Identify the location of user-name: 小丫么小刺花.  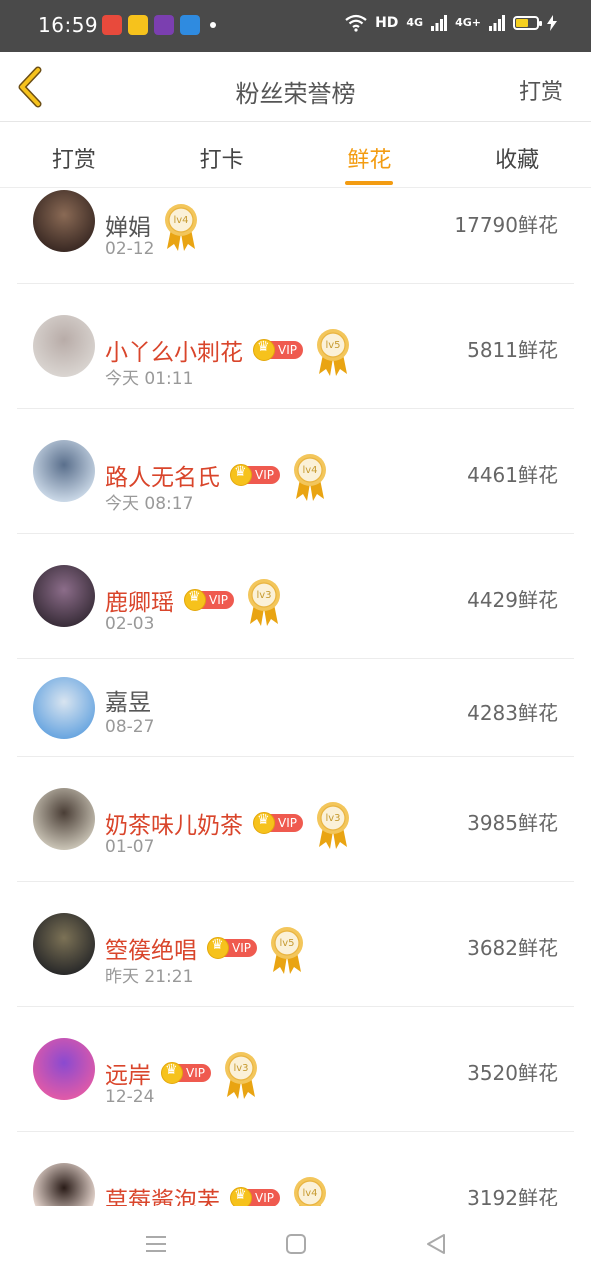
(174, 350).